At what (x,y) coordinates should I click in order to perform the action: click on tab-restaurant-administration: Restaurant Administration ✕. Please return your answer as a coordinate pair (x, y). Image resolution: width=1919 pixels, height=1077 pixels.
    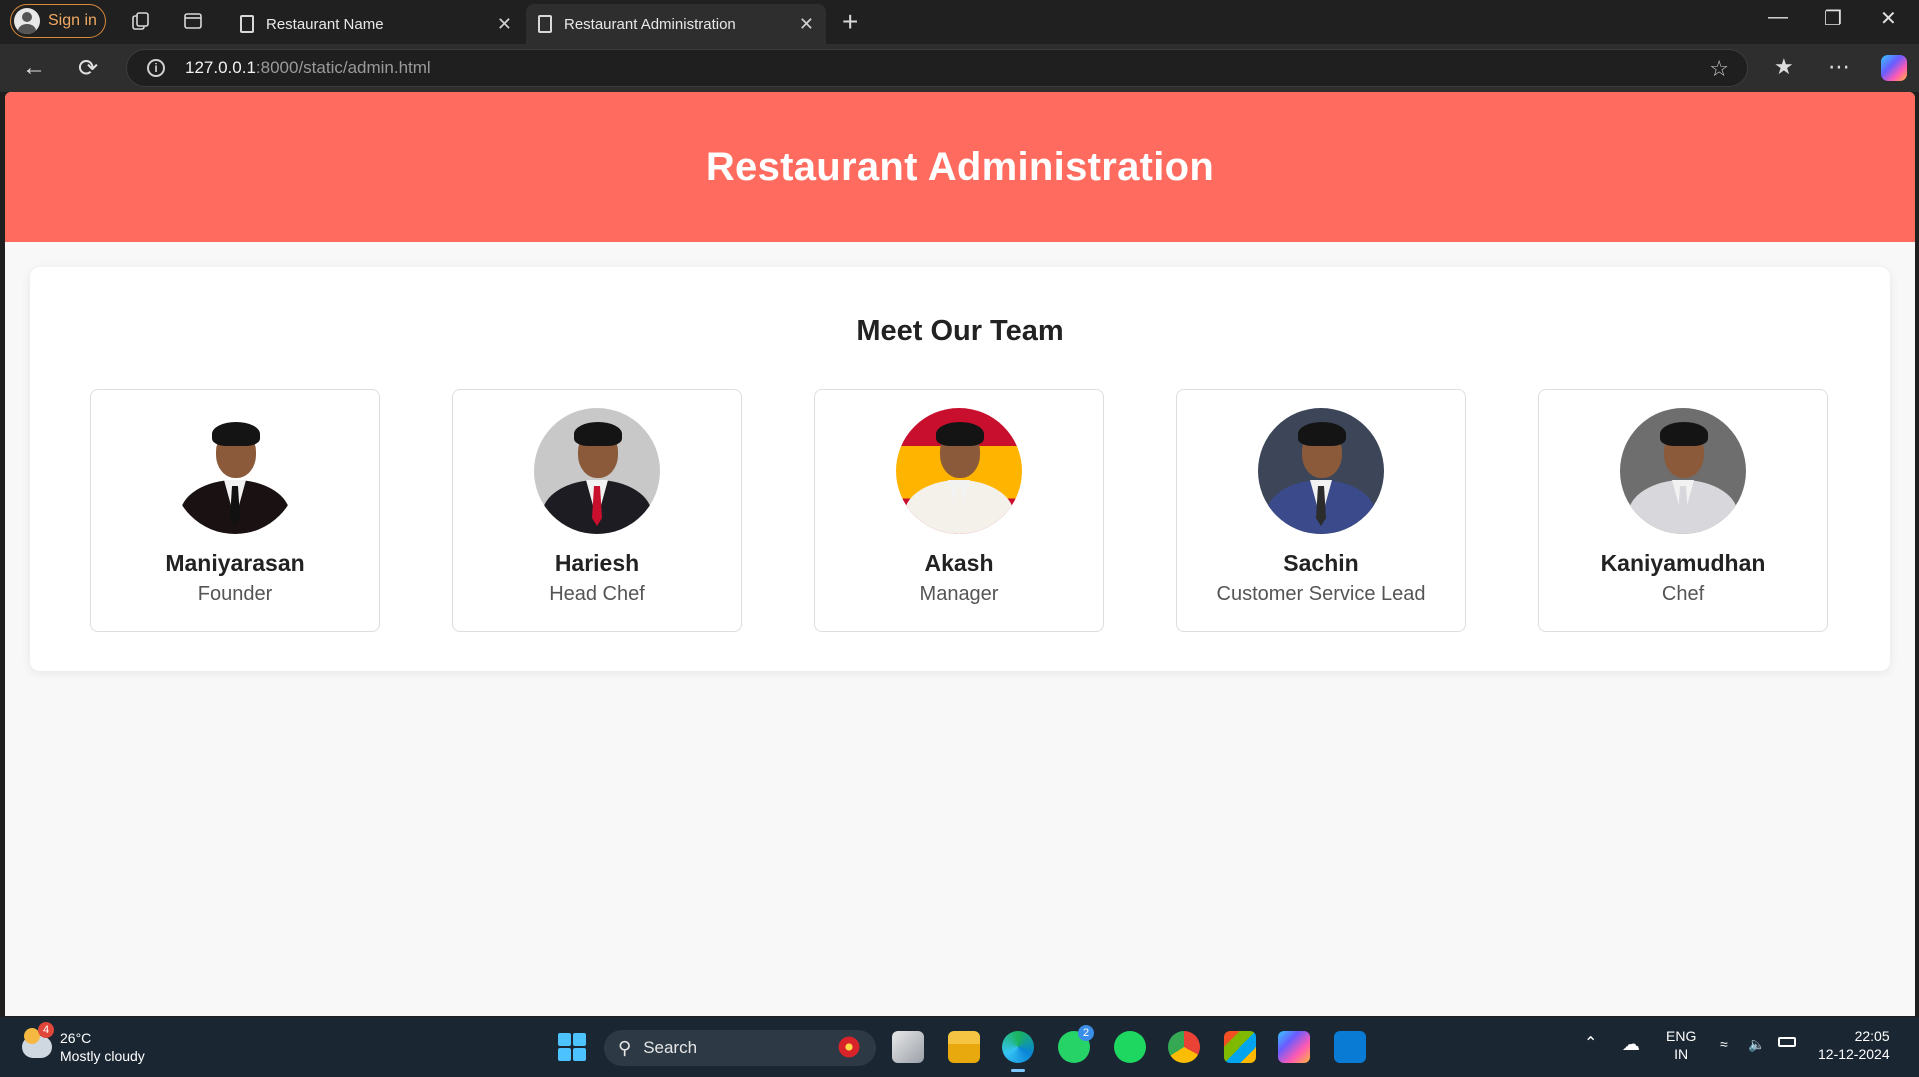
    Looking at the image, I should click on (676, 24).